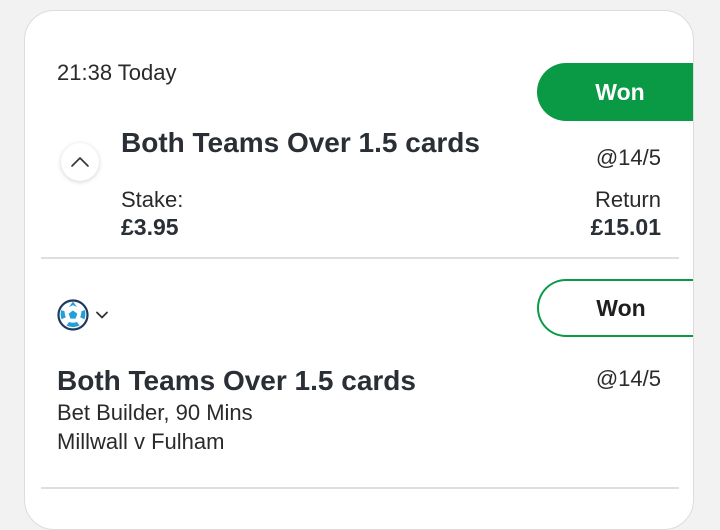  What do you see at coordinates (615, 92) in the screenshot?
I see `bet-status-badge: Won` at bounding box center [615, 92].